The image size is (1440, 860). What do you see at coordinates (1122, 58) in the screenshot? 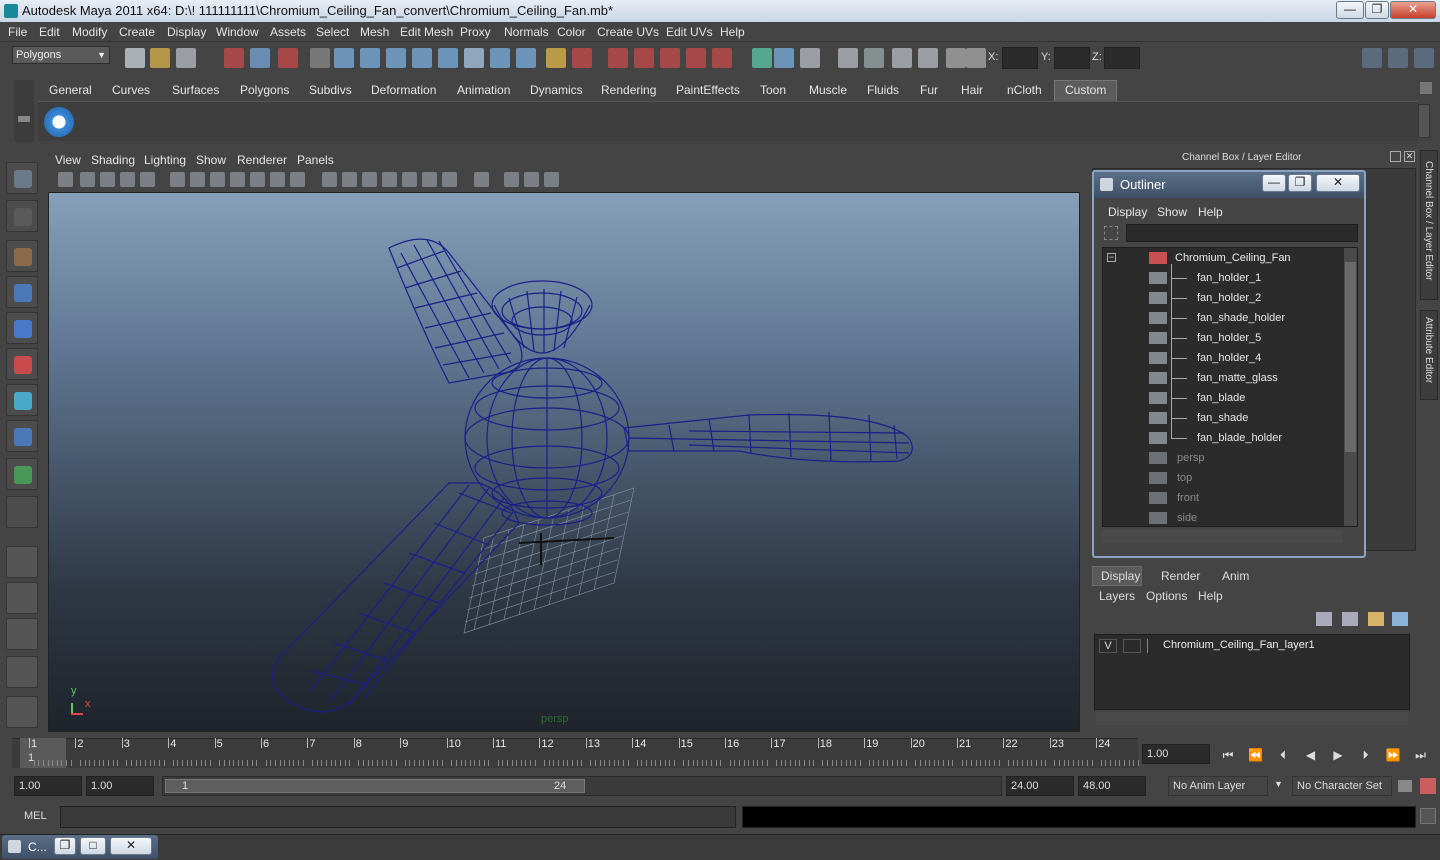
I see `z-field` at bounding box center [1122, 58].